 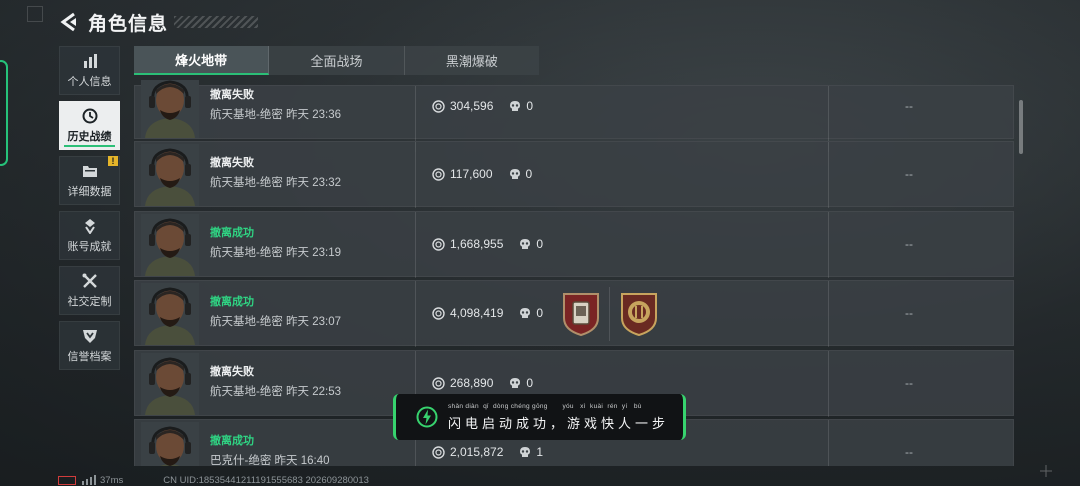 What do you see at coordinates (275, 392) in the screenshot?
I see `map-time-detail: 航天基地-绝密 昨天 22:53` at bounding box center [275, 392].